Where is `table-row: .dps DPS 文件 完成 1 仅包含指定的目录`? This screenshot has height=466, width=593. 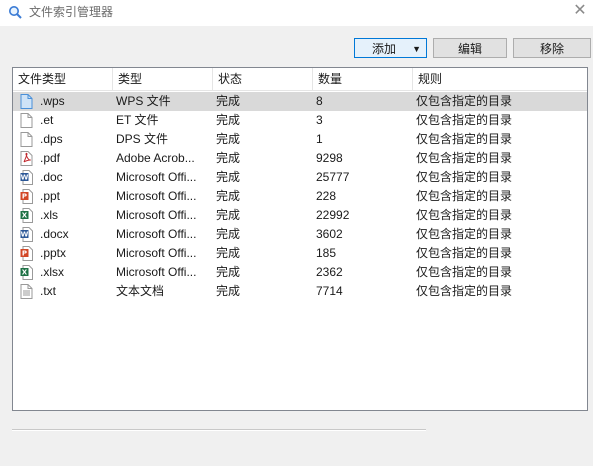 table-row: .dps DPS 文件 完成 1 仅包含指定的目录 is located at coordinates (300, 139).